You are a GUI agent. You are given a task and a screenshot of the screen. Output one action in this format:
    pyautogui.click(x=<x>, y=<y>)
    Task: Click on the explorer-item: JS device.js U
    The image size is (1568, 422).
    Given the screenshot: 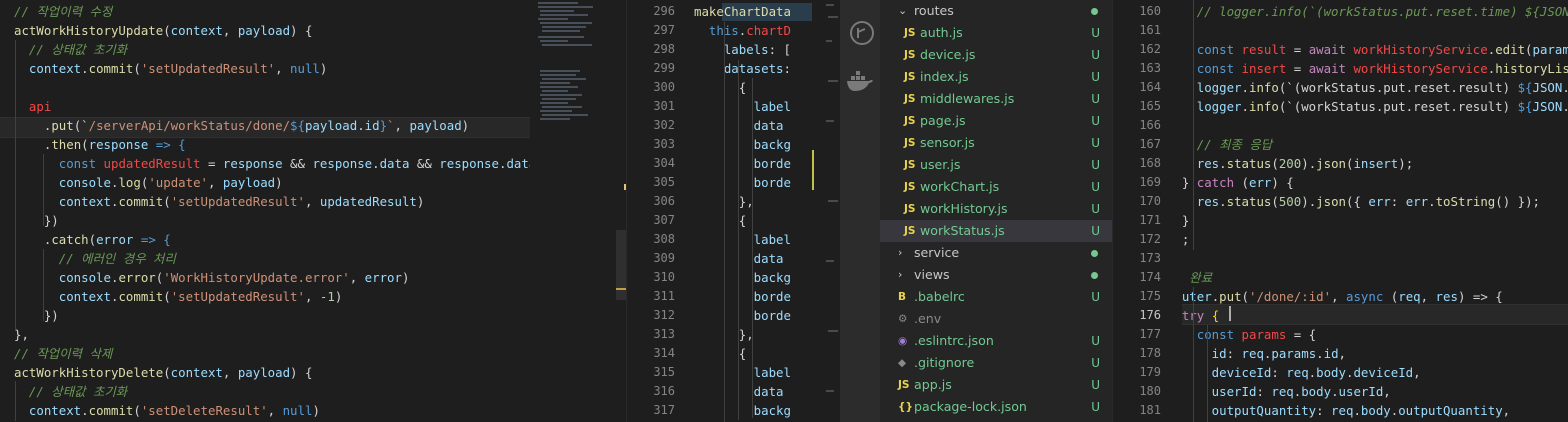 What is the action you would take?
    pyautogui.click(x=996, y=55)
    